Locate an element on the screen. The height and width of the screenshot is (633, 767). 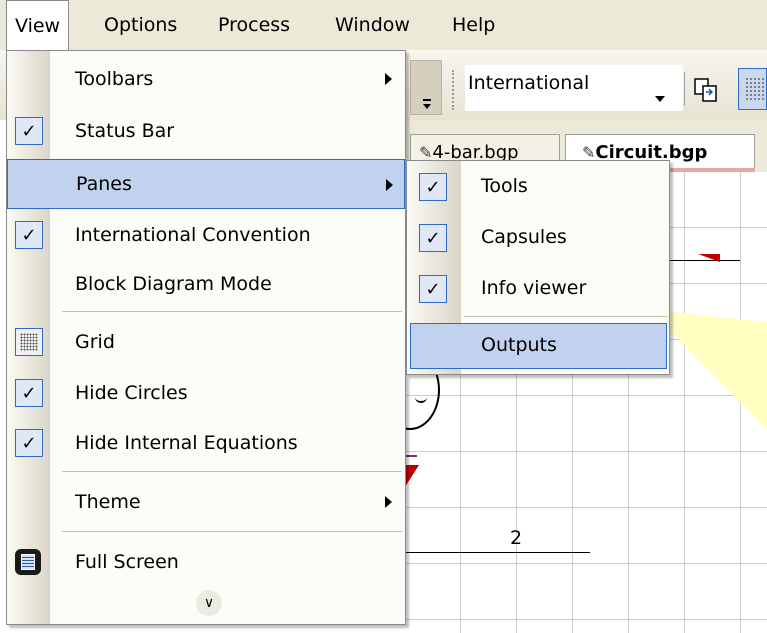
menu-item-panes: Panes is located at coordinates (206, 184).